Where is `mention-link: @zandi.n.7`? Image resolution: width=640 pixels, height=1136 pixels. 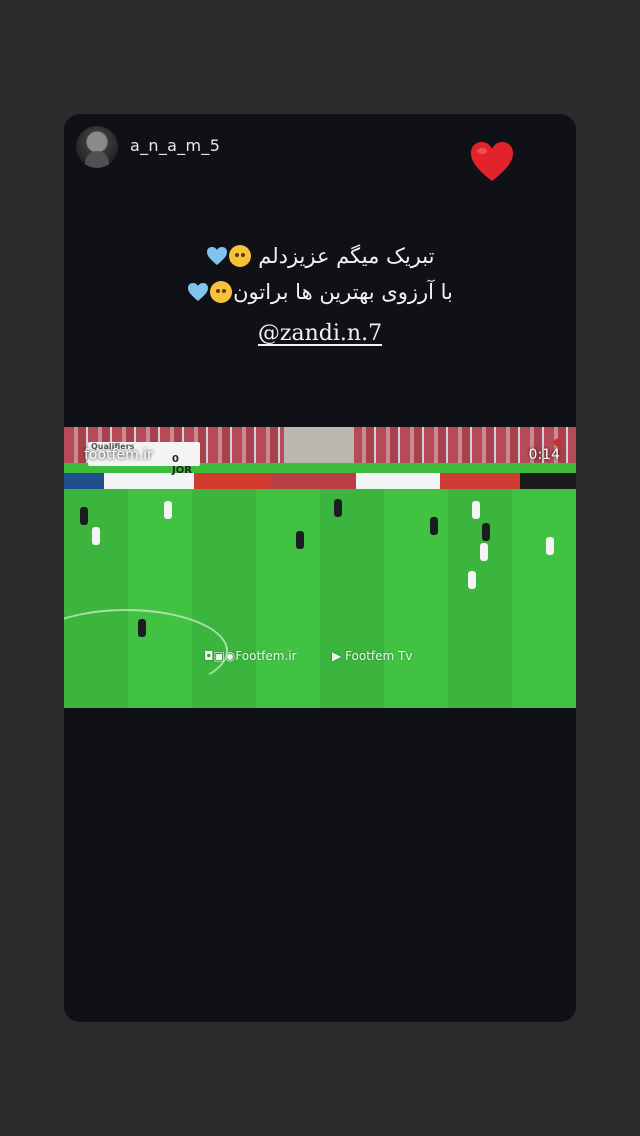
mention-link: @zandi.n.7 is located at coordinates (320, 333).